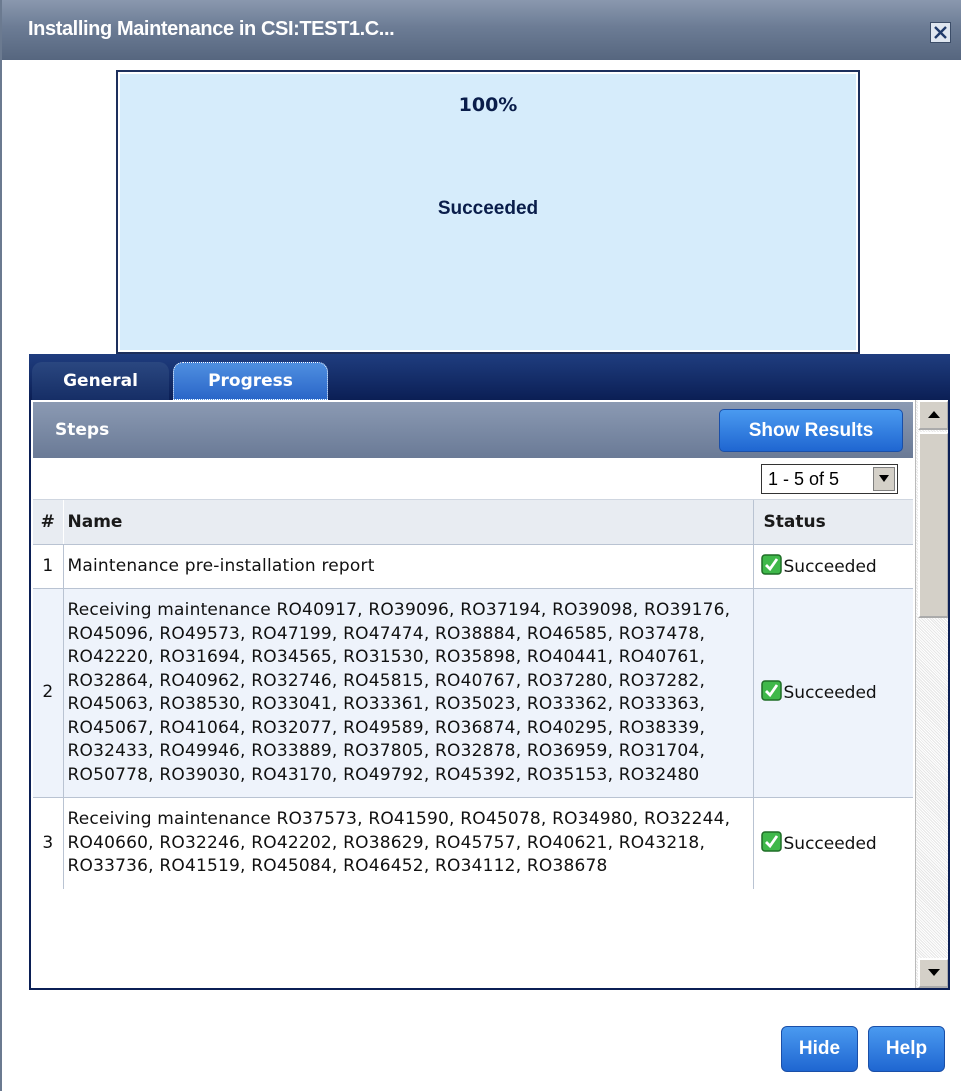 The width and height of the screenshot is (961, 1091). What do you see at coordinates (931, 694) in the screenshot?
I see `vertical-scrollbar` at bounding box center [931, 694].